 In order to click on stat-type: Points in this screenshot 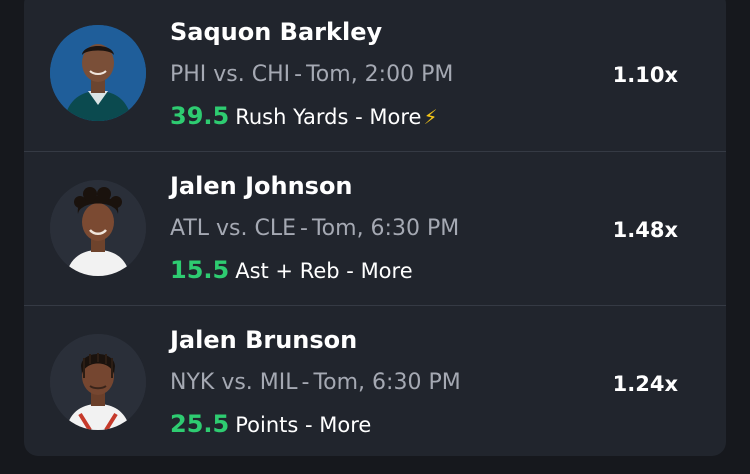, I will do `click(267, 425)`.